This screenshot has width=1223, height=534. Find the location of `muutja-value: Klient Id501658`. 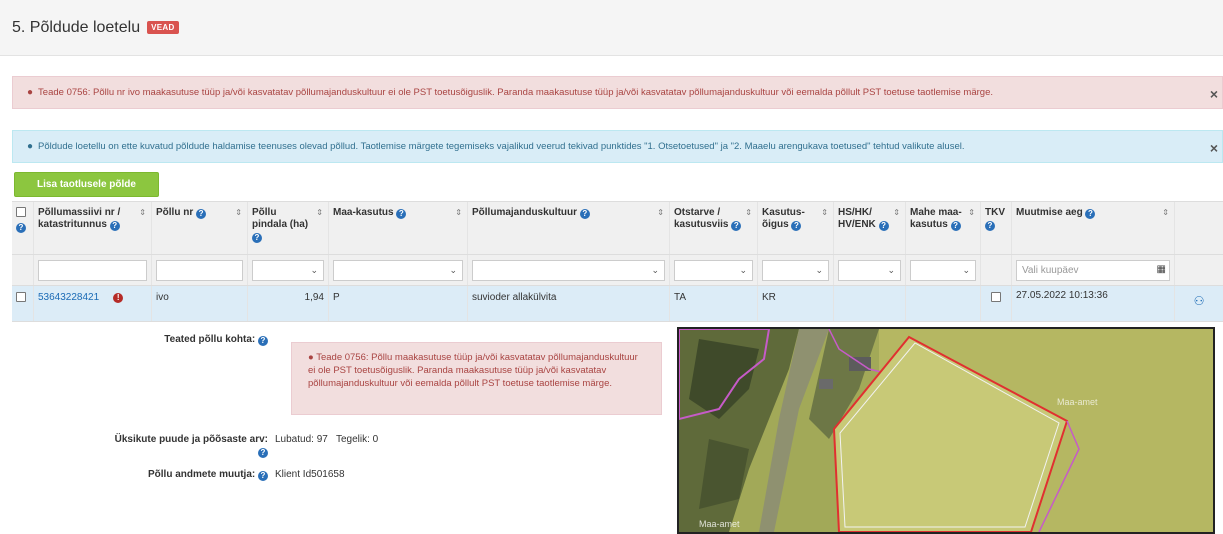

muutja-value: Klient Id501658 is located at coordinates (310, 474).